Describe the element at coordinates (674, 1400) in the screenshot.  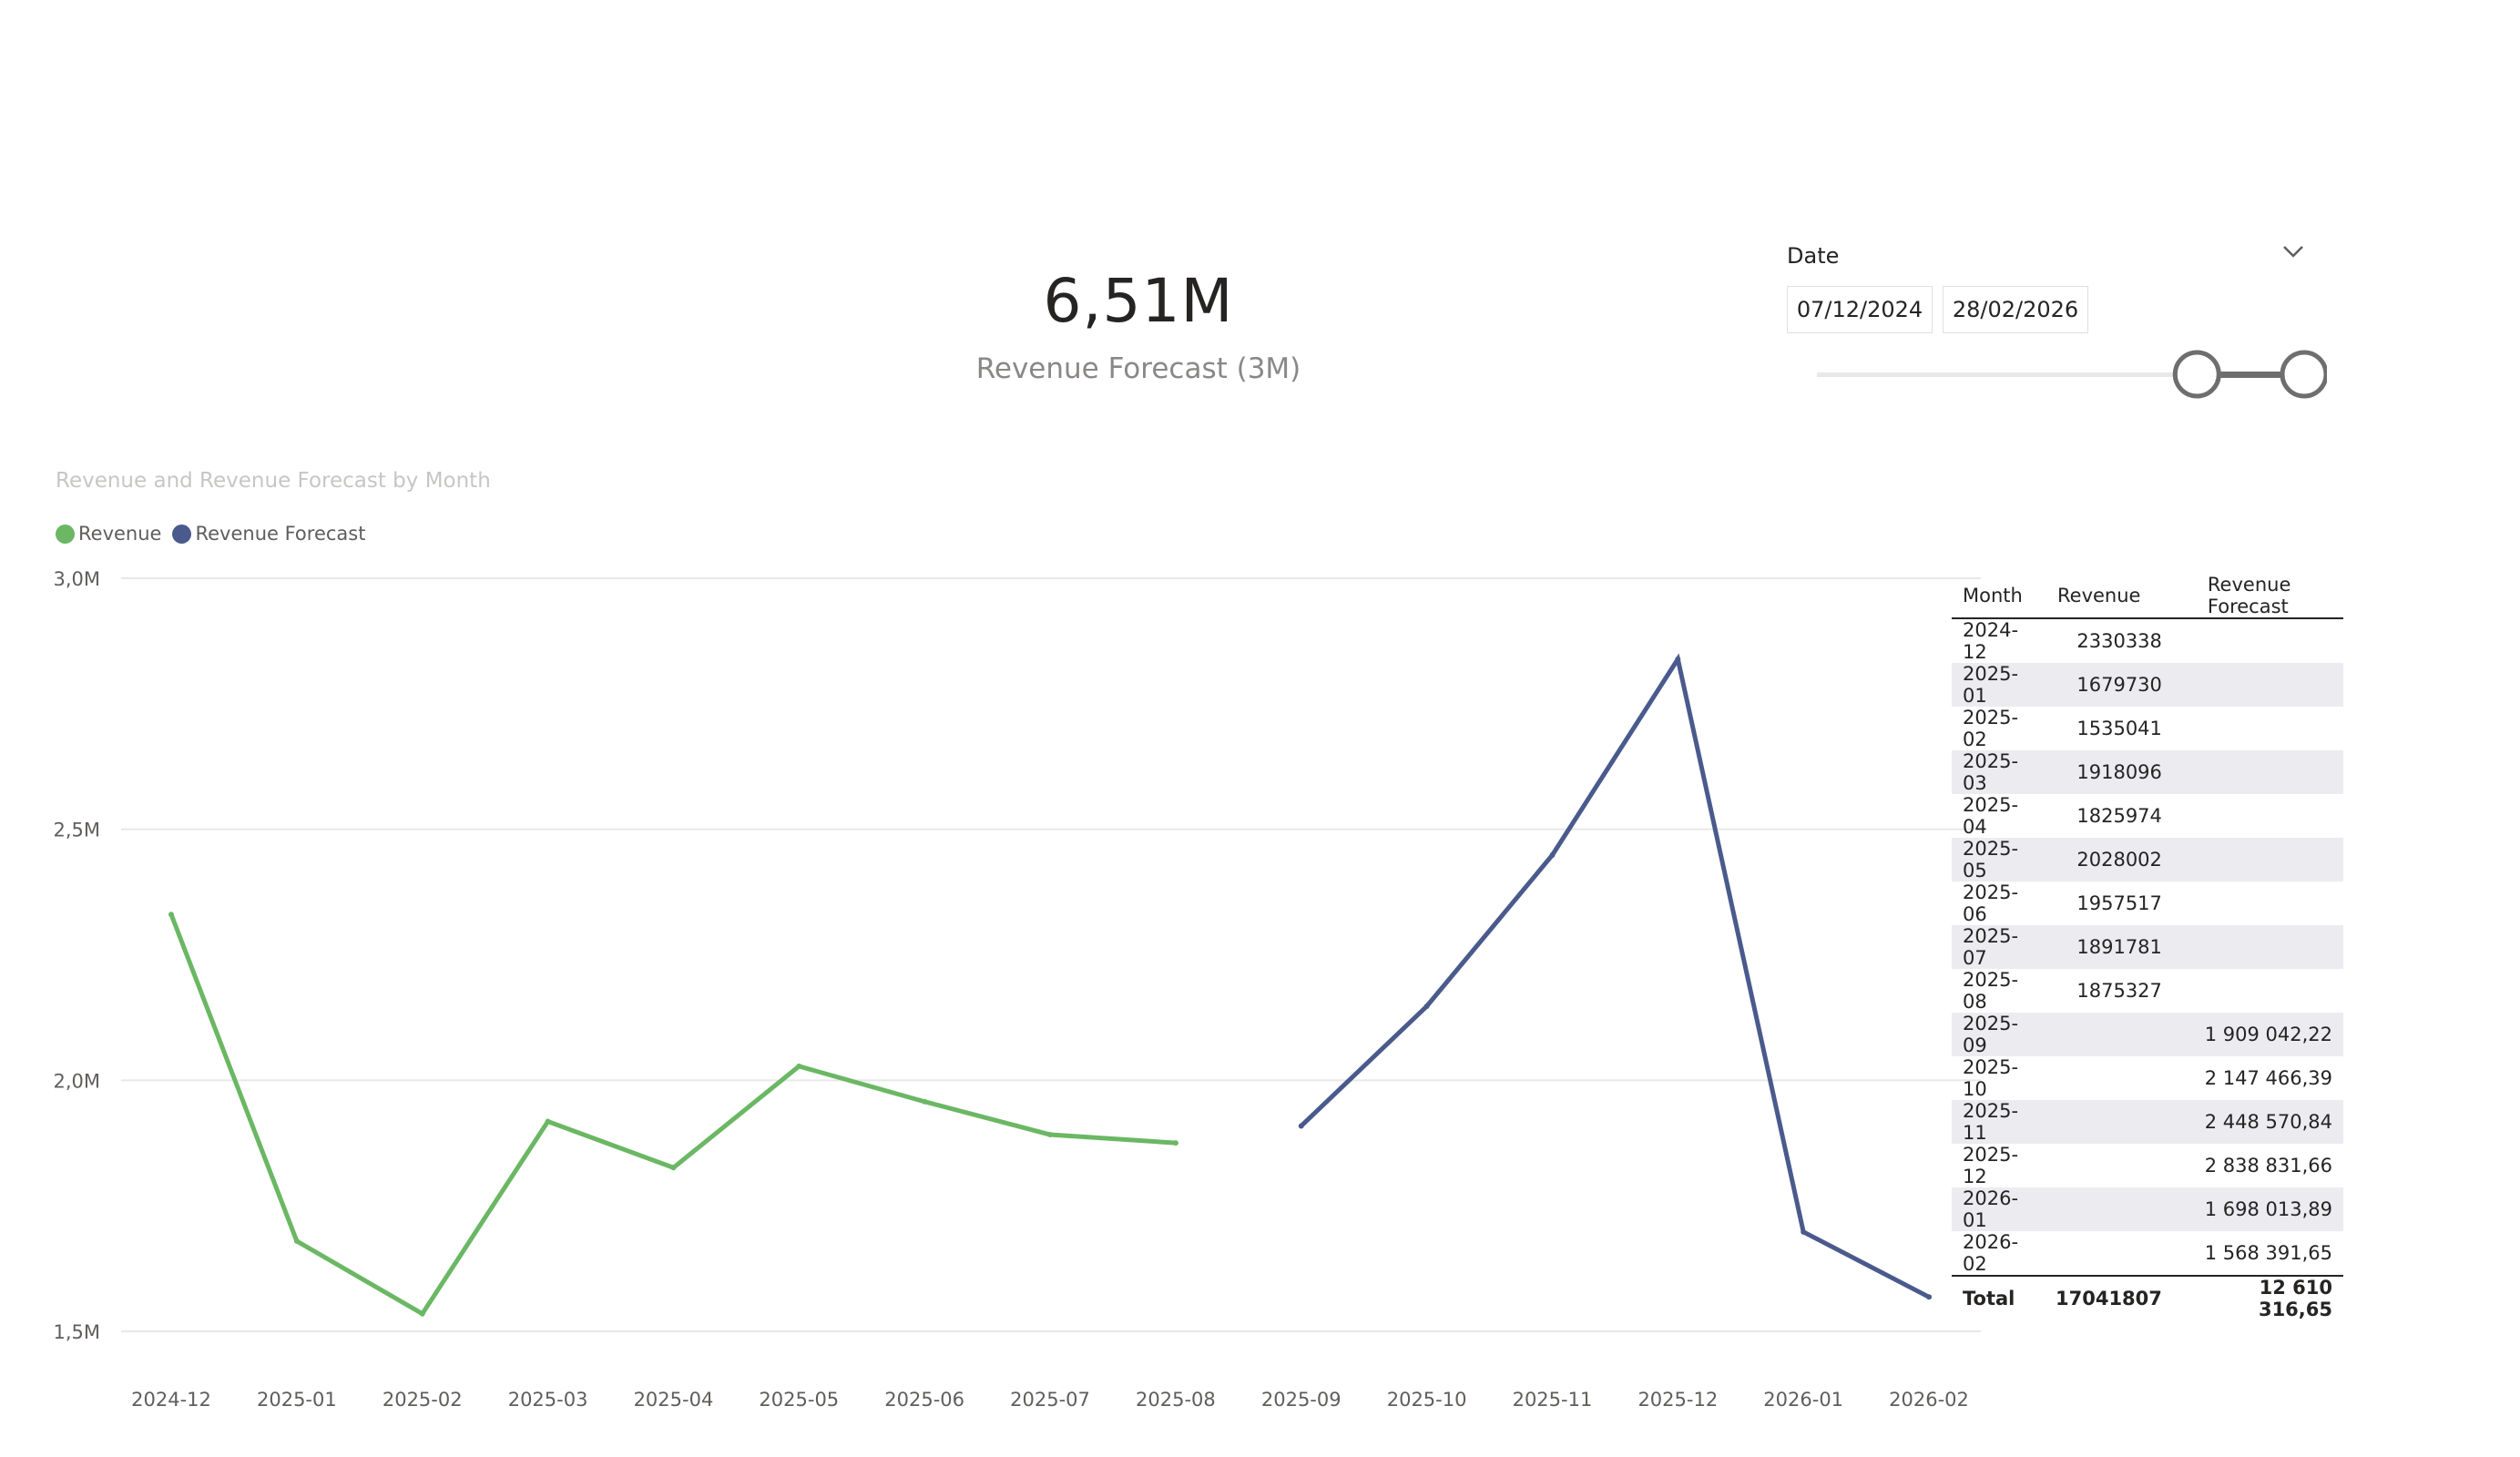
I see `x-tick-label: 2025-04` at that location.